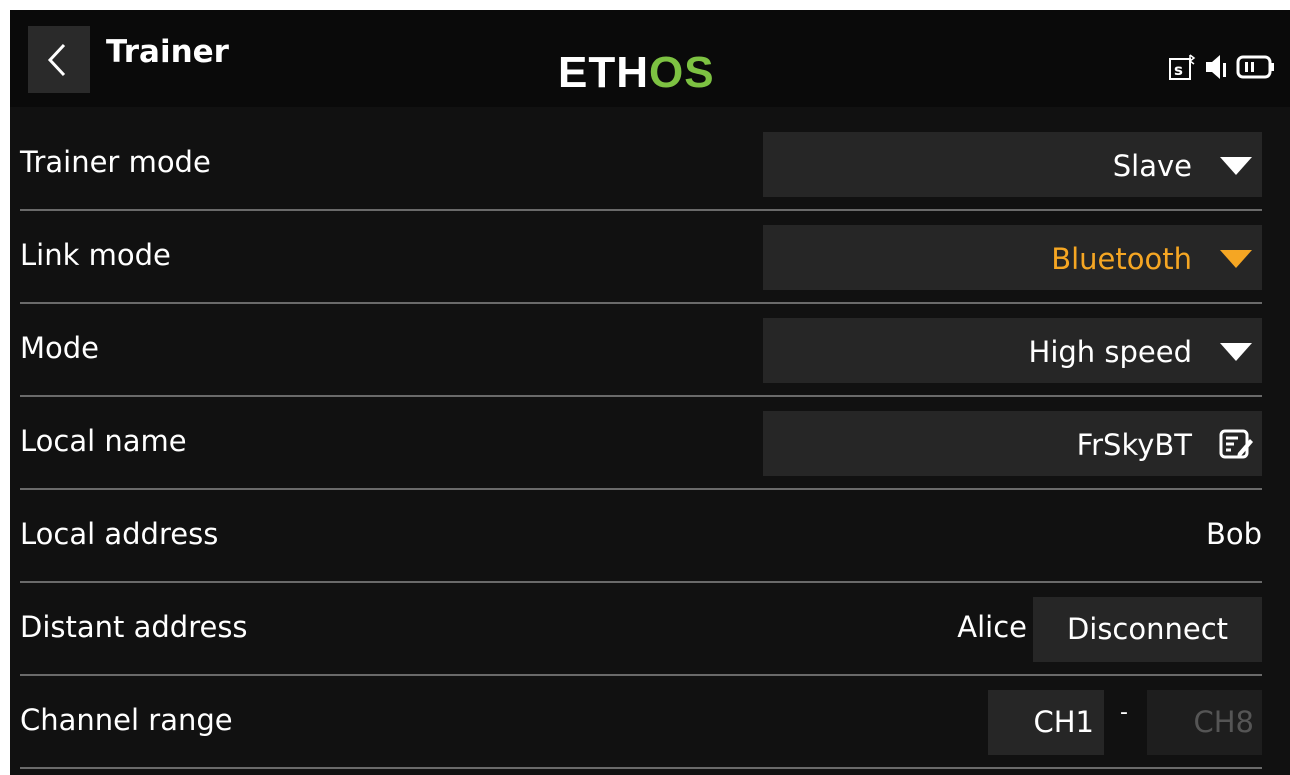 The width and height of the screenshot is (1290, 775). I want to click on link-mode-dropdown: Bluetooth, so click(1012, 257).